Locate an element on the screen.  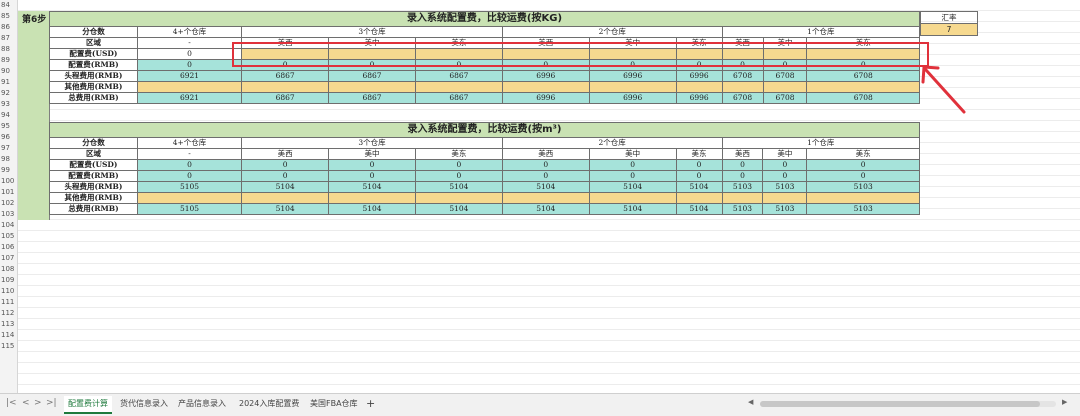
tab-fba-warehouse: 美国FBA仓库 is located at coordinates (334, 404).